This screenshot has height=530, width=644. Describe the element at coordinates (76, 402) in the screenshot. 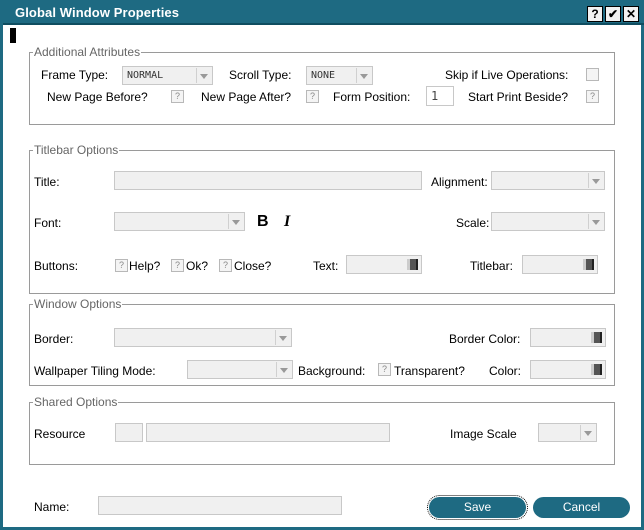

I see `shared-options-legend: Shared Options` at that location.